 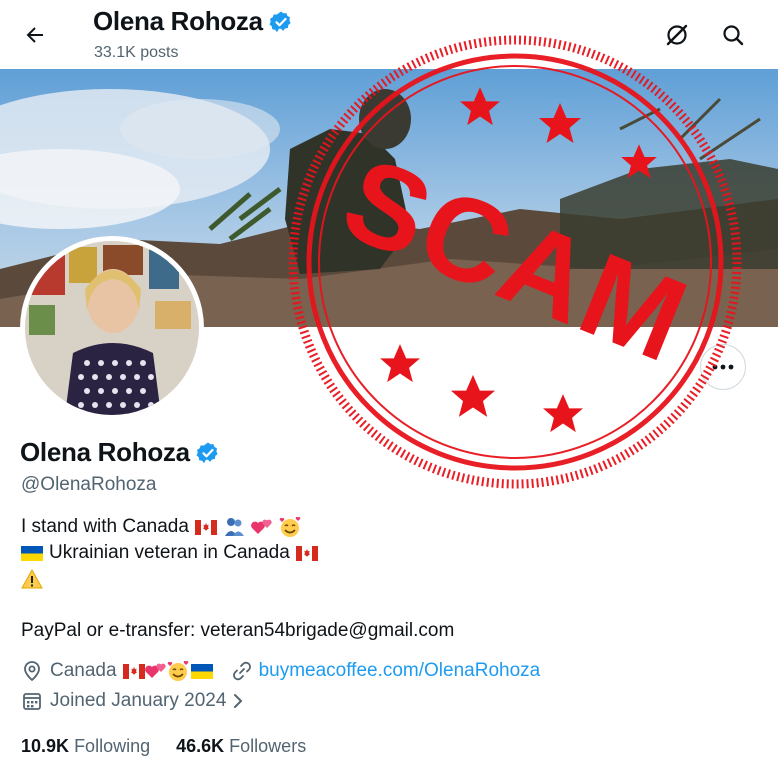 What do you see at coordinates (112, 746) in the screenshot?
I see `following-label: Following` at bounding box center [112, 746].